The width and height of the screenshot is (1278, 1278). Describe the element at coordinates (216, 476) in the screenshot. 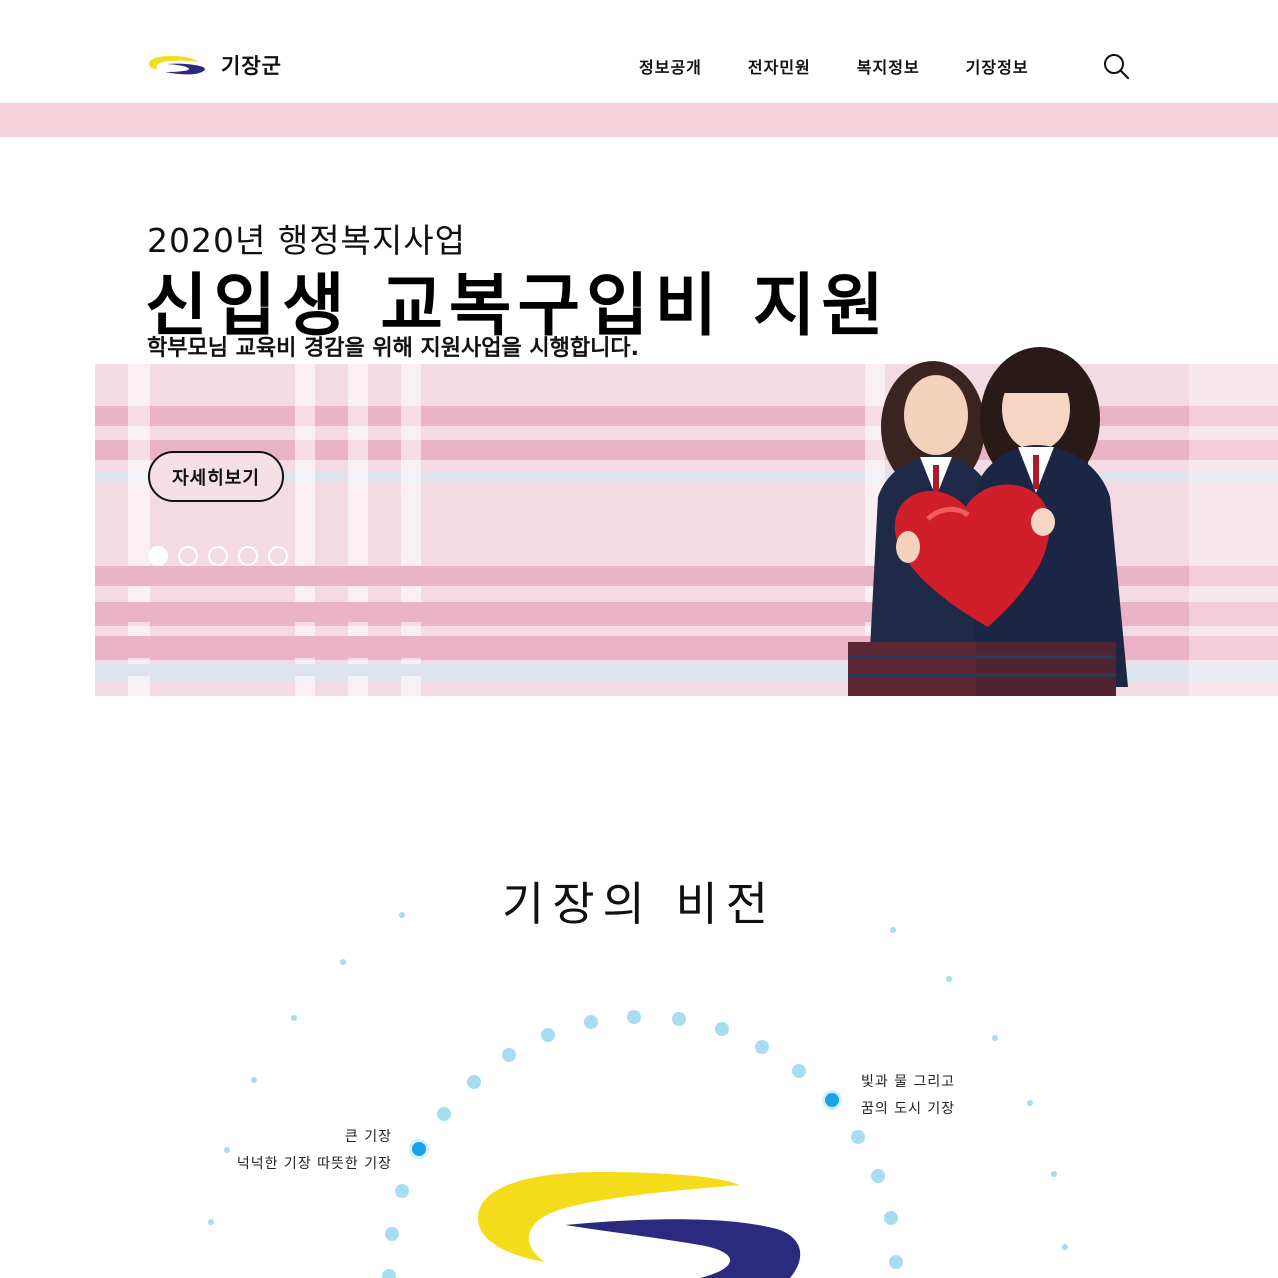

I see `more-button: 자세히보기` at that location.